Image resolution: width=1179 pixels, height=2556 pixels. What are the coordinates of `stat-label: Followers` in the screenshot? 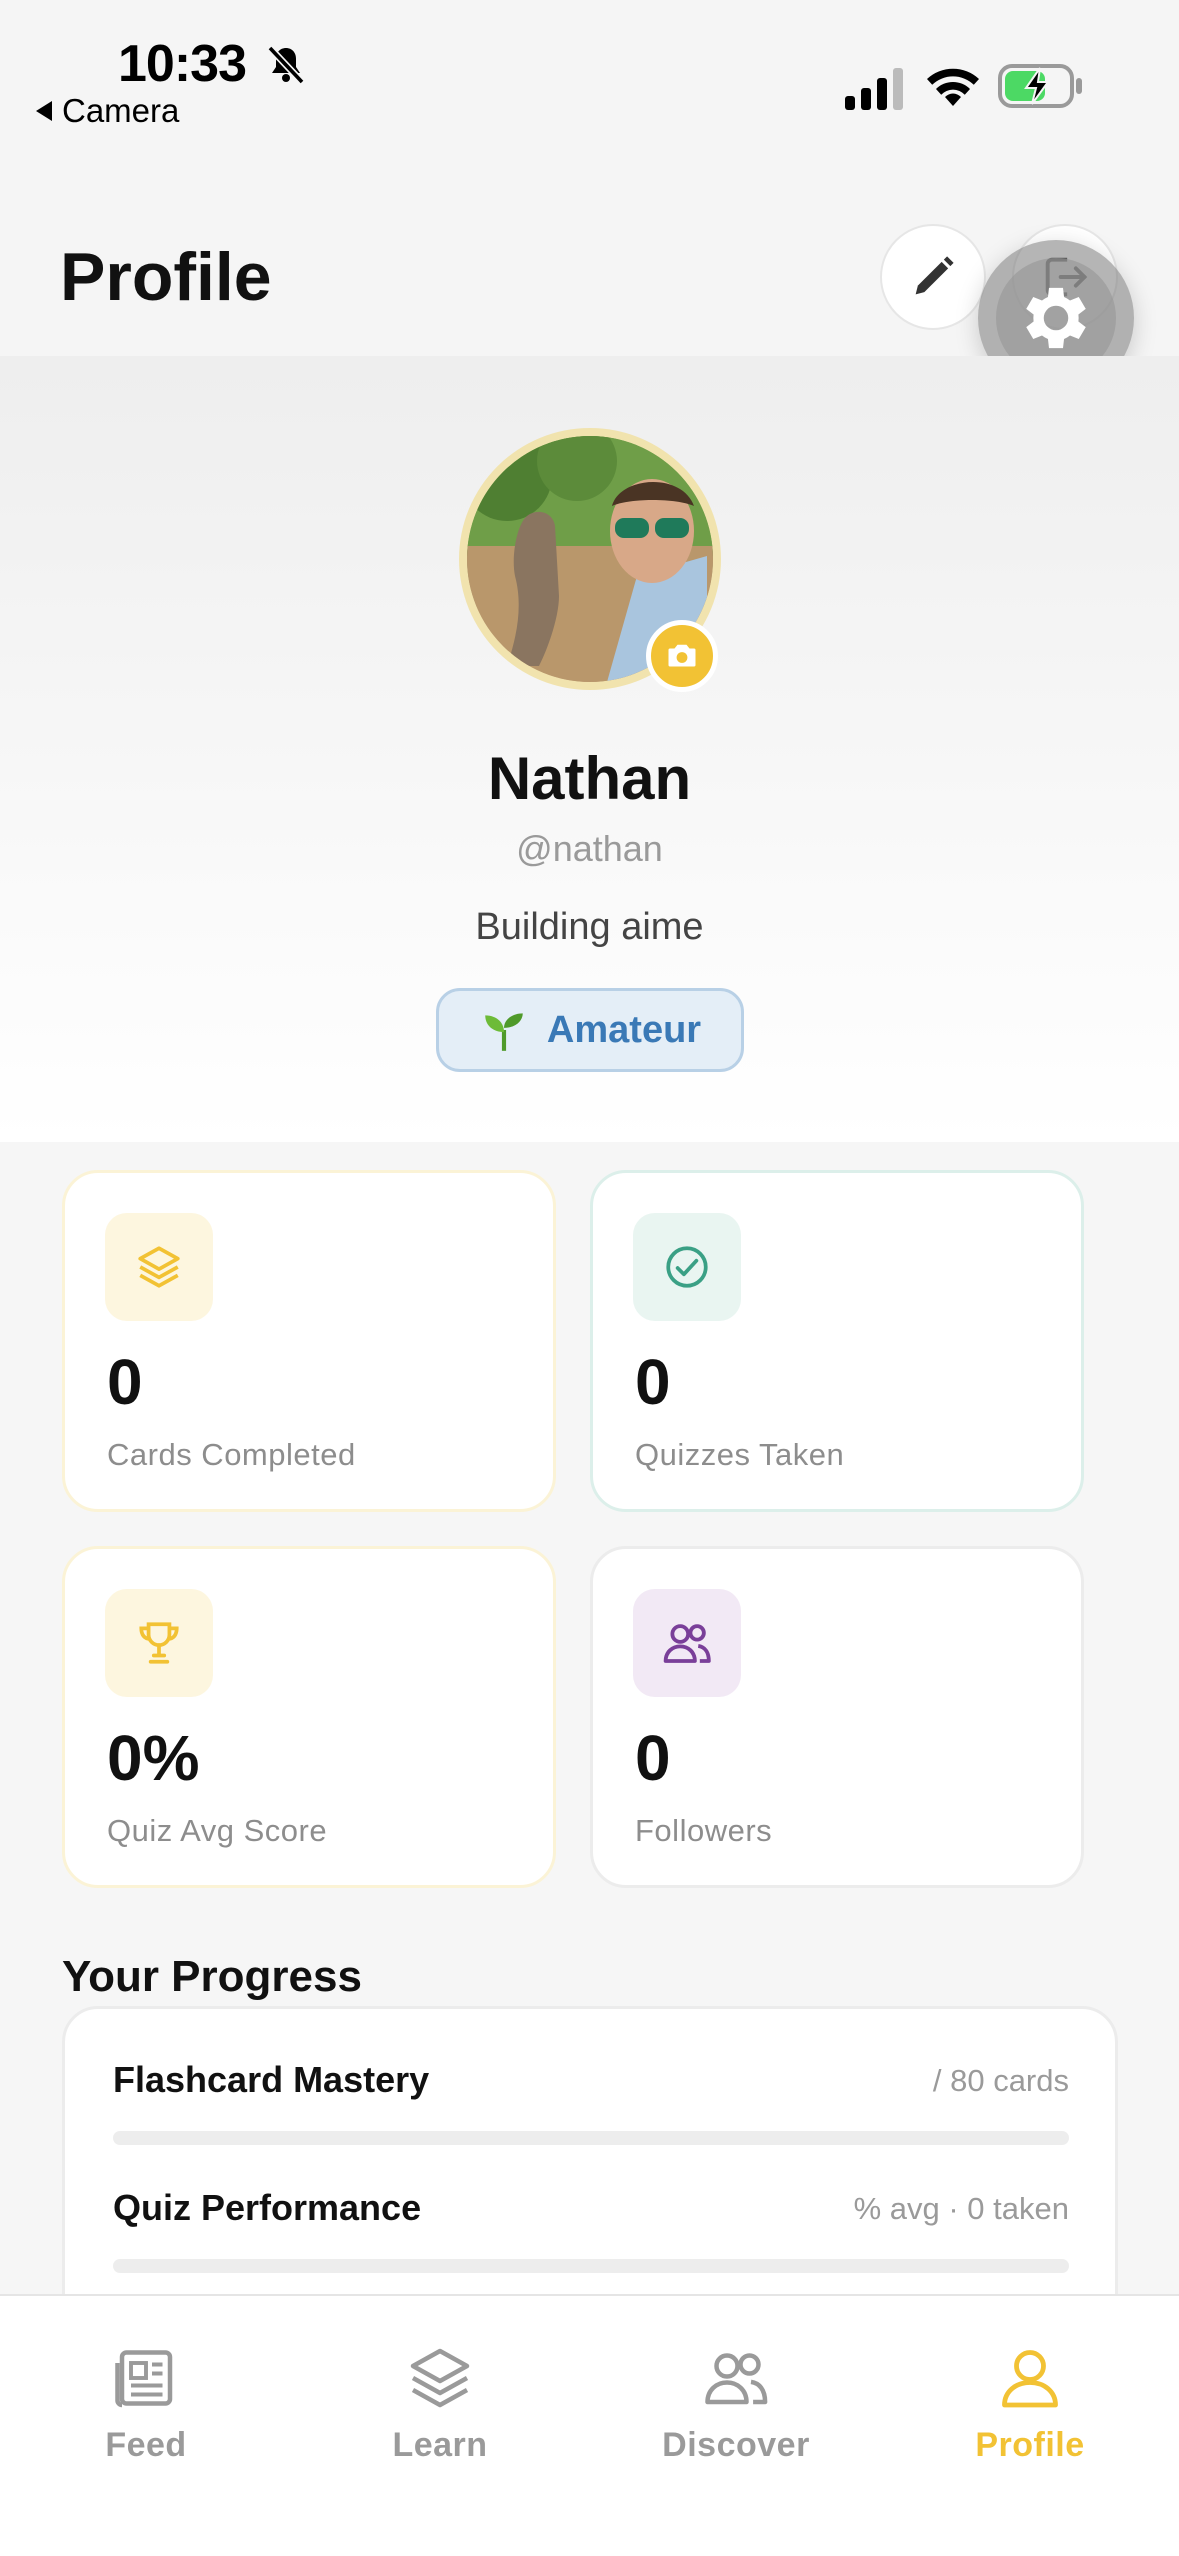 It's located at (704, 1830).